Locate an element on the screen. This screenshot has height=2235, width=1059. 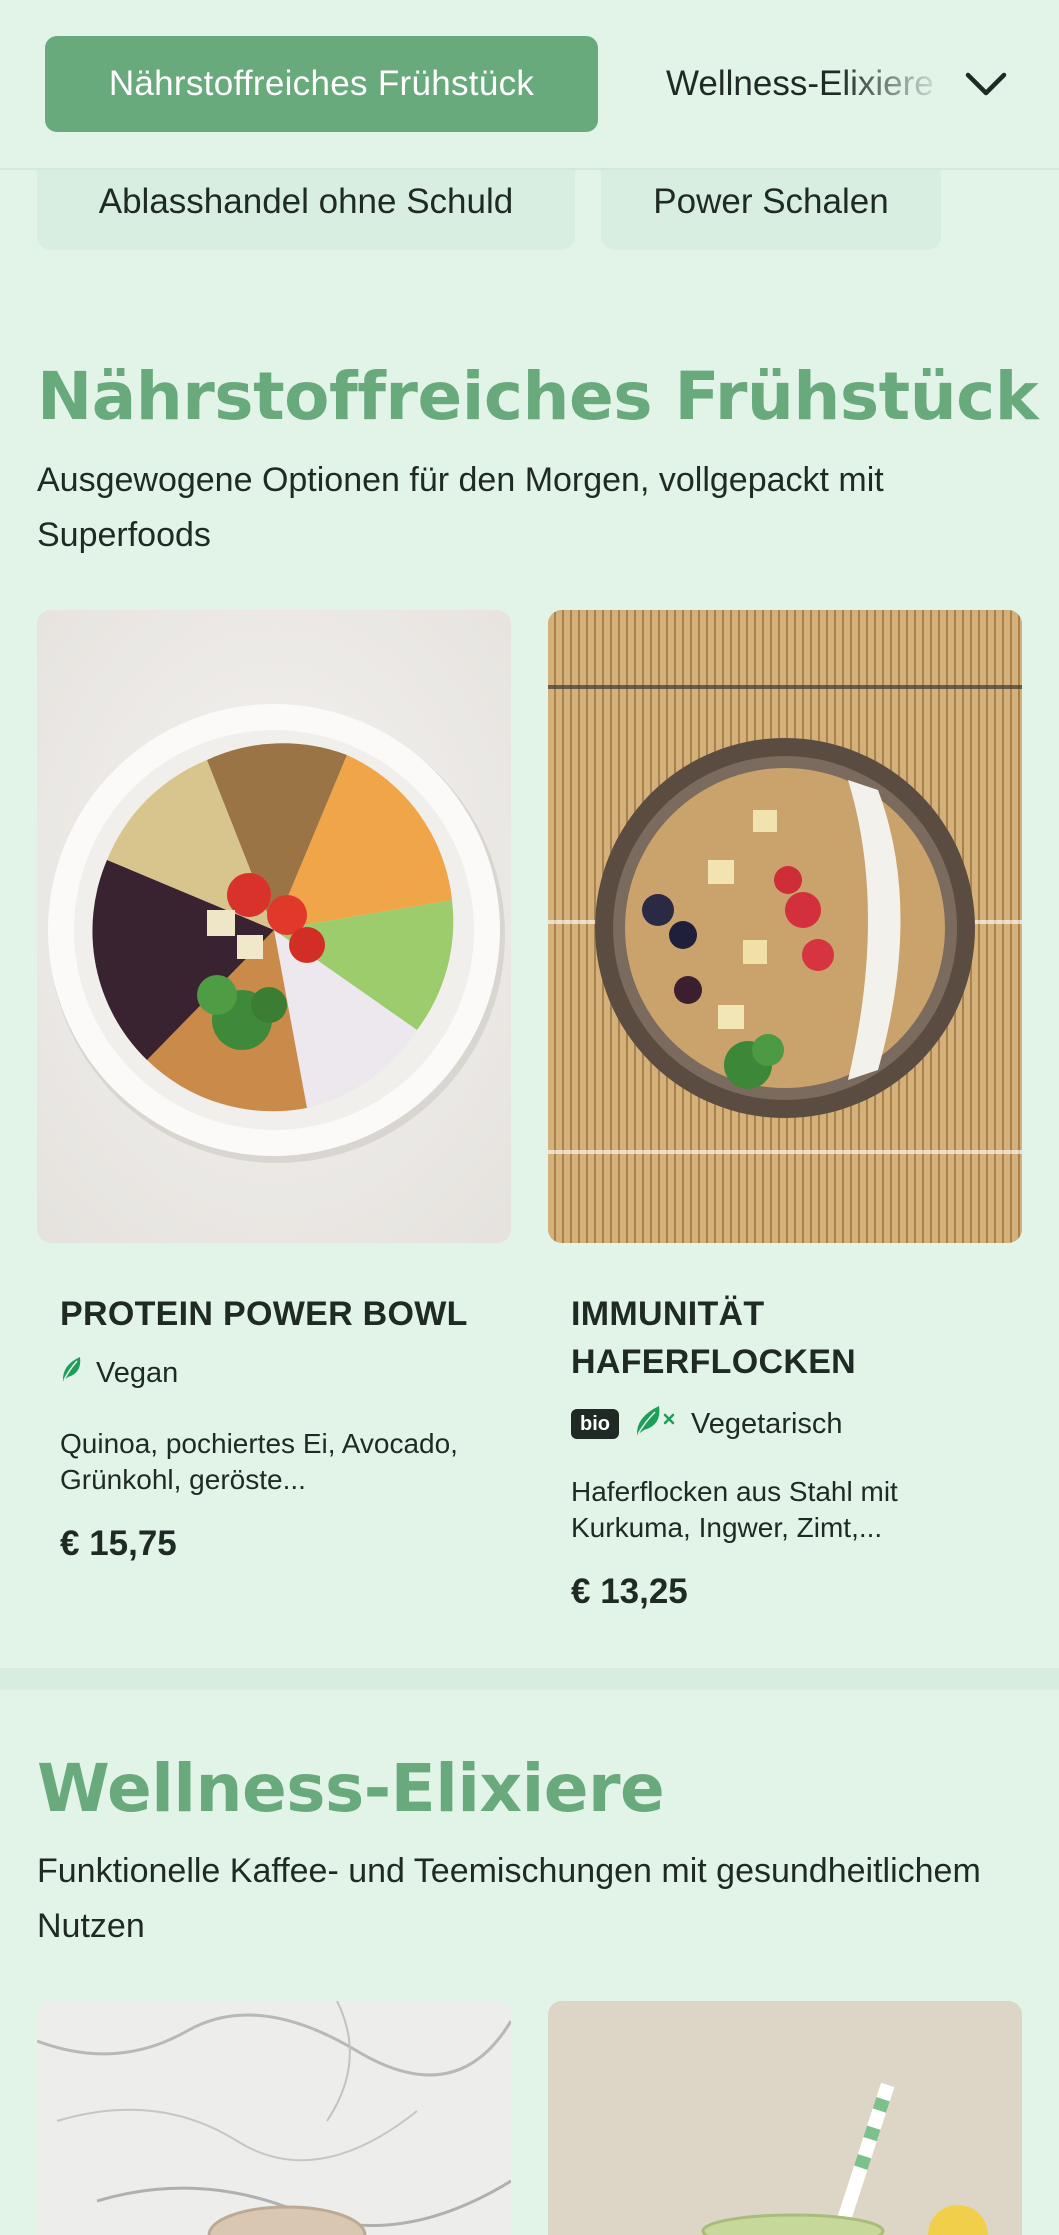
section-divider is located at coordinates (529, 1679).